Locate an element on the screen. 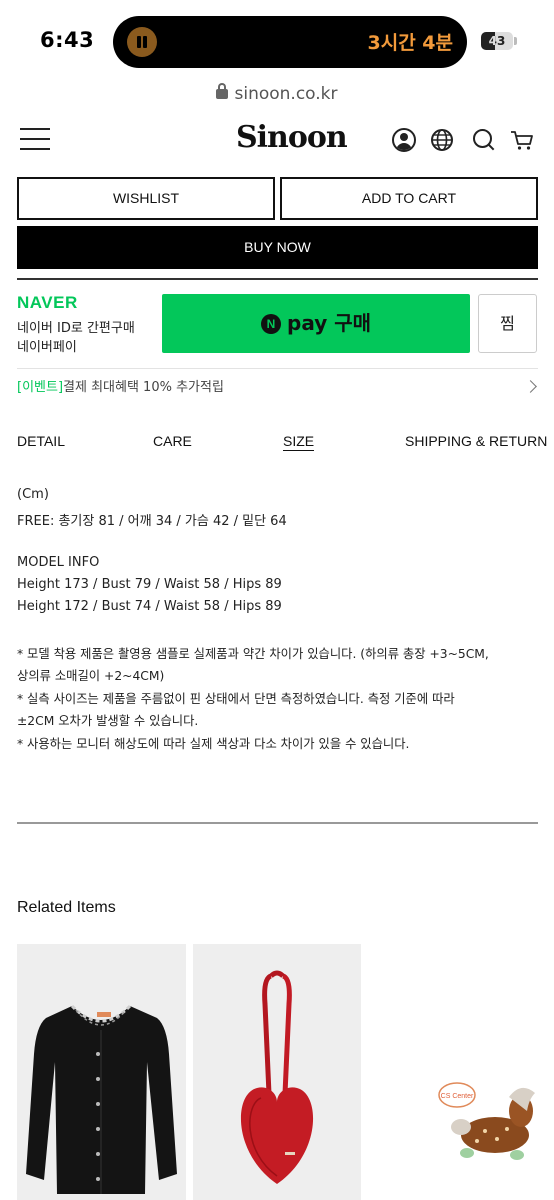 The width and height of the screenshot is (554, 1200). globe-icon is located at coordinates (442, 140).